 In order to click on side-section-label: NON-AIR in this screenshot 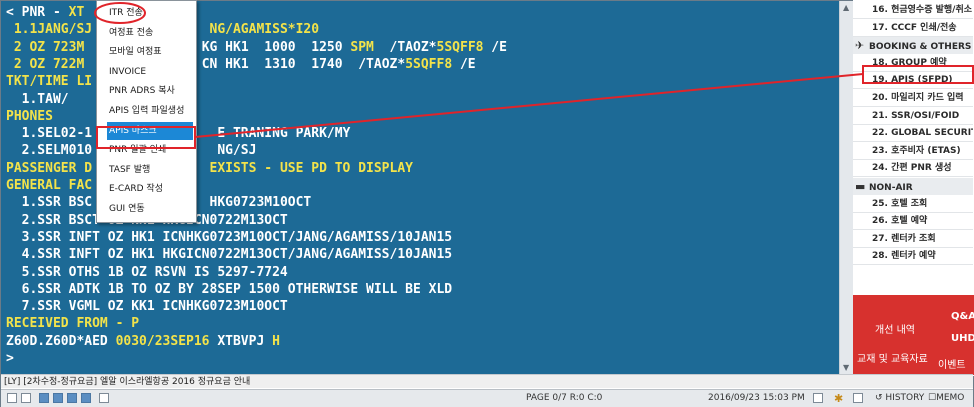, I will do `click(891, 188)`.